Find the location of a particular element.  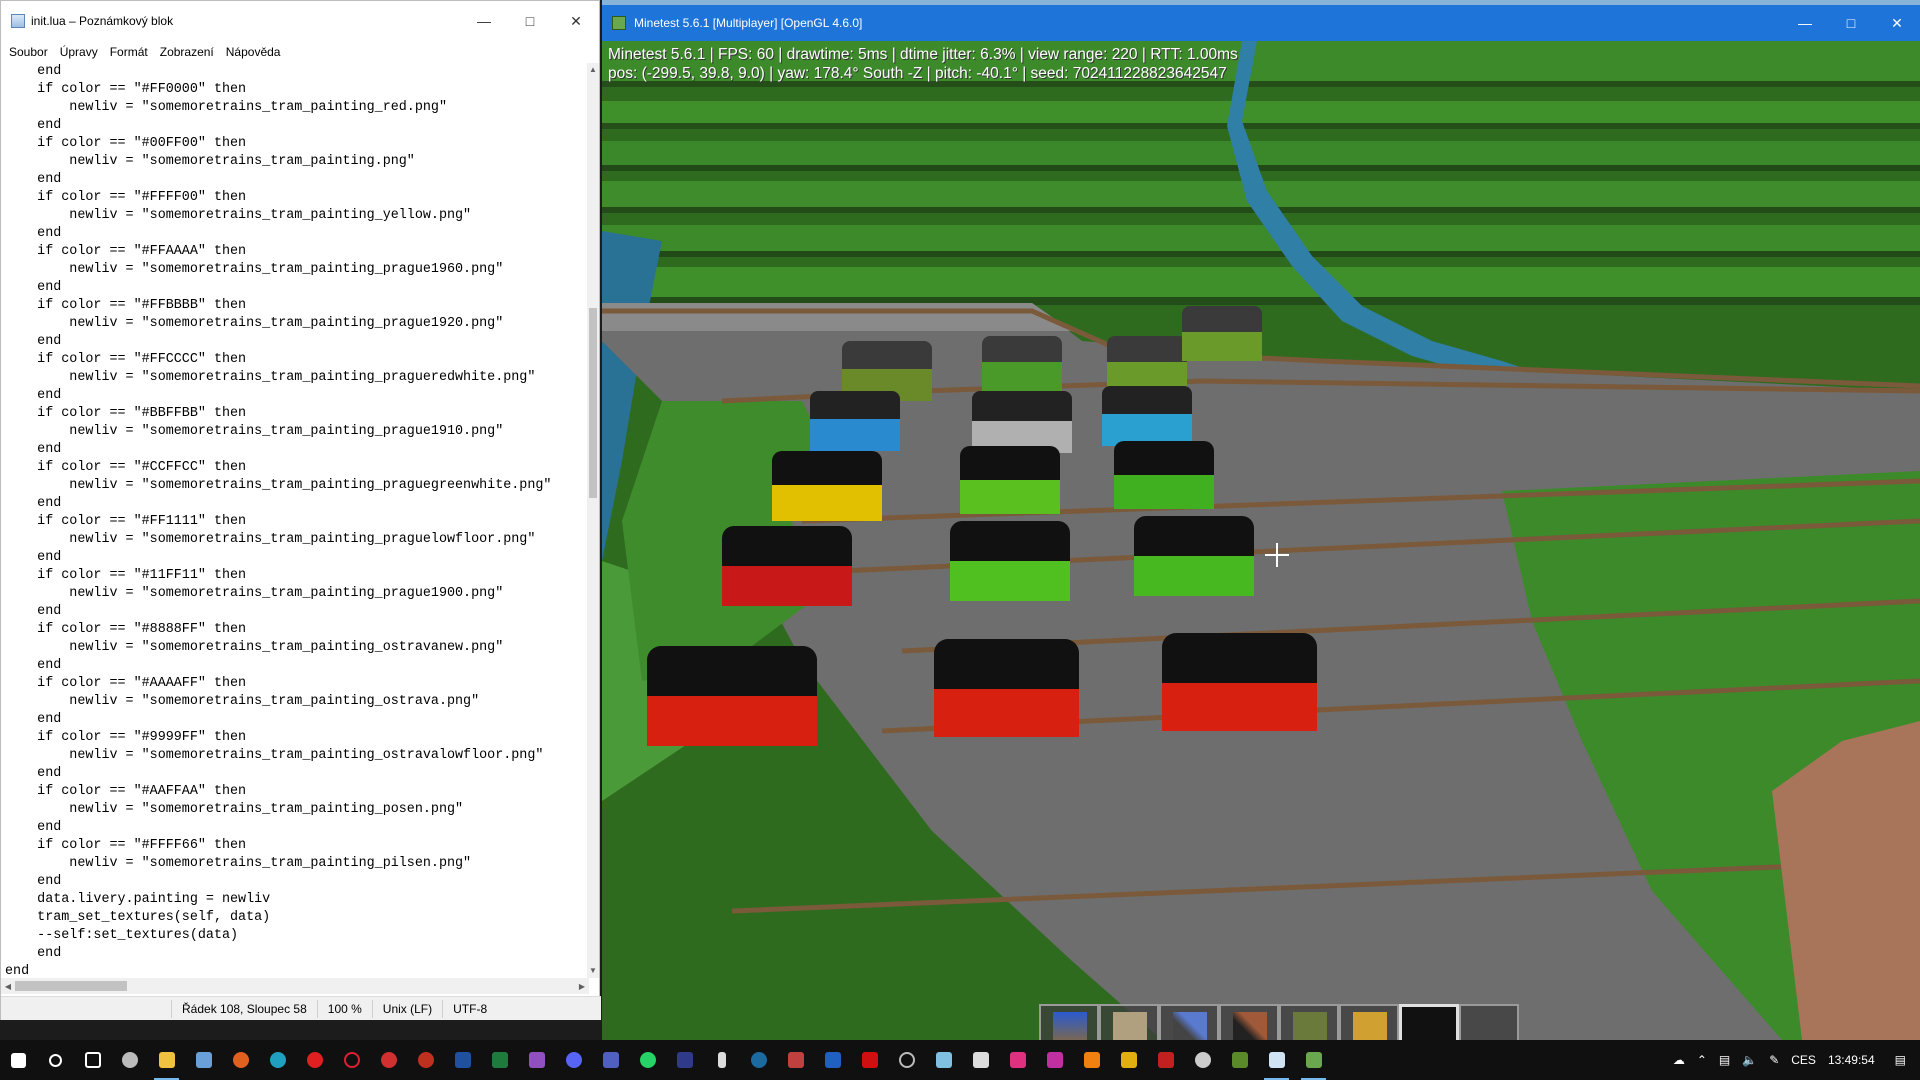

menu-zobrazeni: Zobrazení is located at coordinates (187, 52).